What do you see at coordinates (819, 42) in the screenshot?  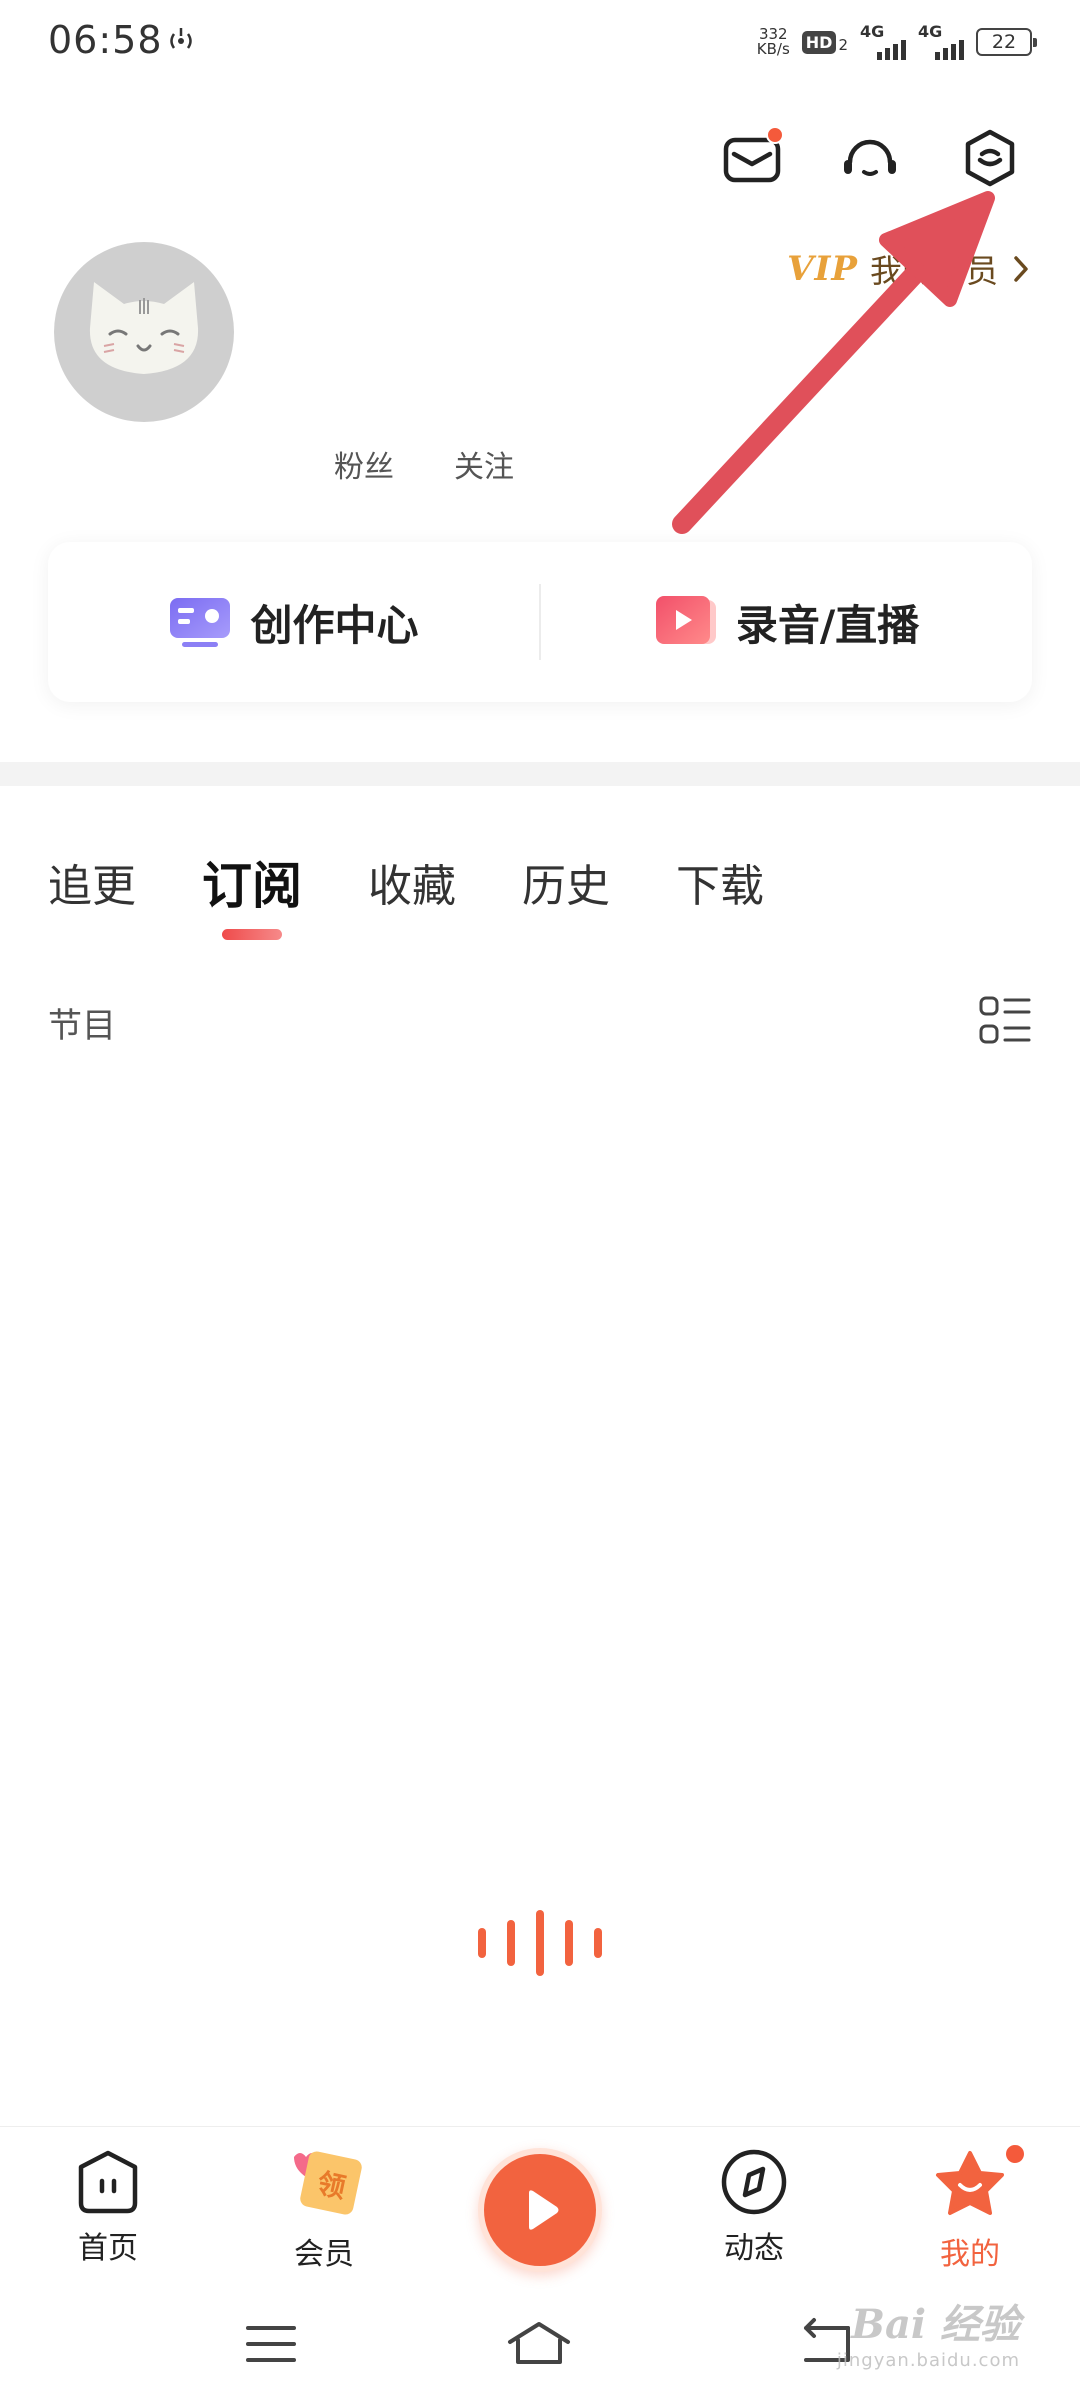 I see `hd-label: HD` at bounding box center [819, 42].